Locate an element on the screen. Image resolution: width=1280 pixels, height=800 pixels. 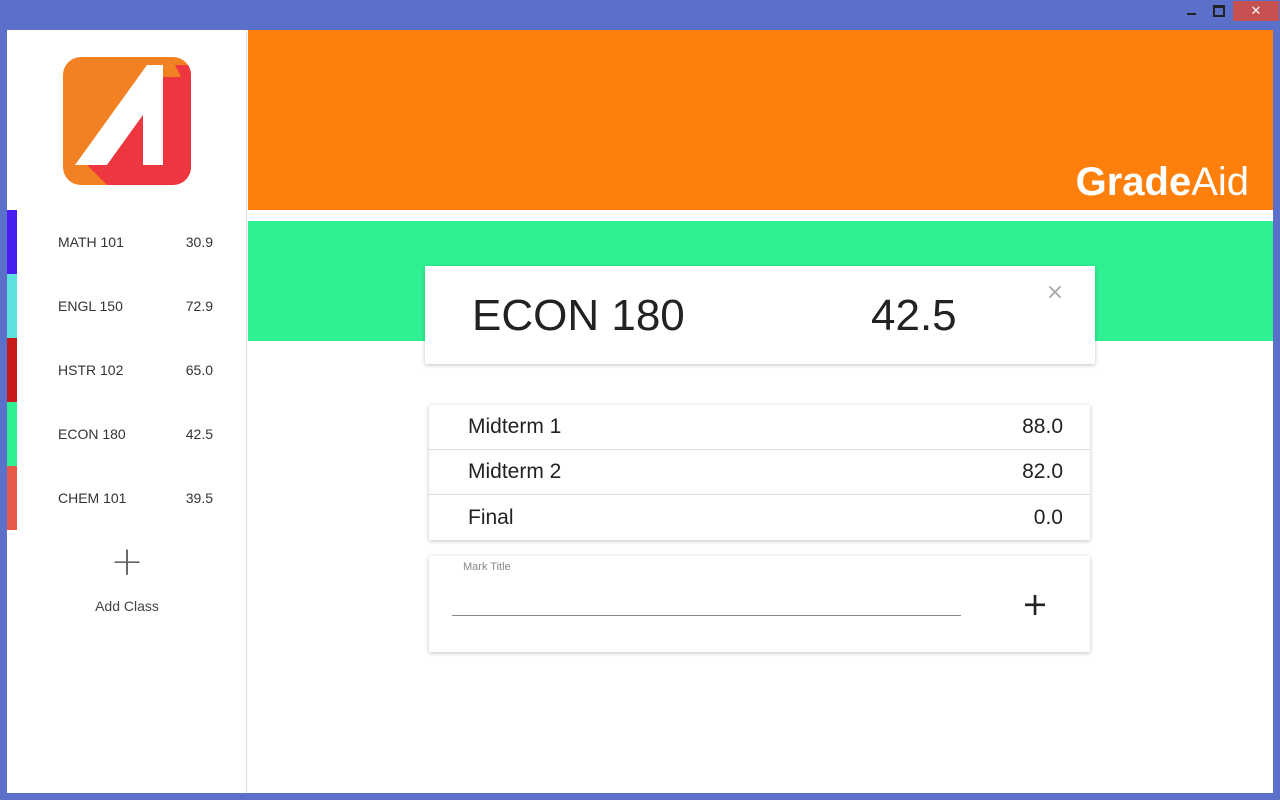
brand-light-text: Aid is located at coordinates (1220, 182).